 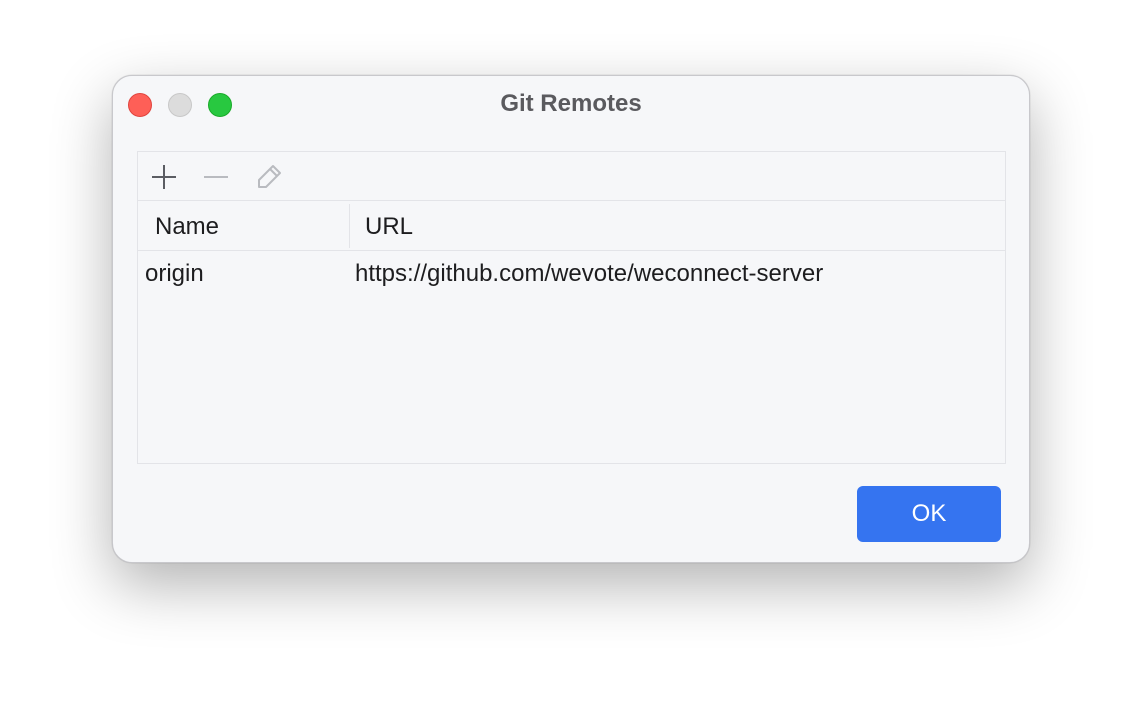 I want to click on ok-button: OK, so click(x=929, y=514).